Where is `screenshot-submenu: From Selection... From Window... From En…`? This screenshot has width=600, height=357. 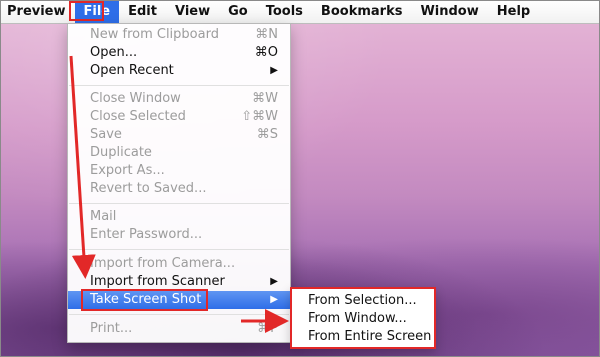
screenshot-submenu: From Selection... From Window... From En… is located at coordinates (363, 318).